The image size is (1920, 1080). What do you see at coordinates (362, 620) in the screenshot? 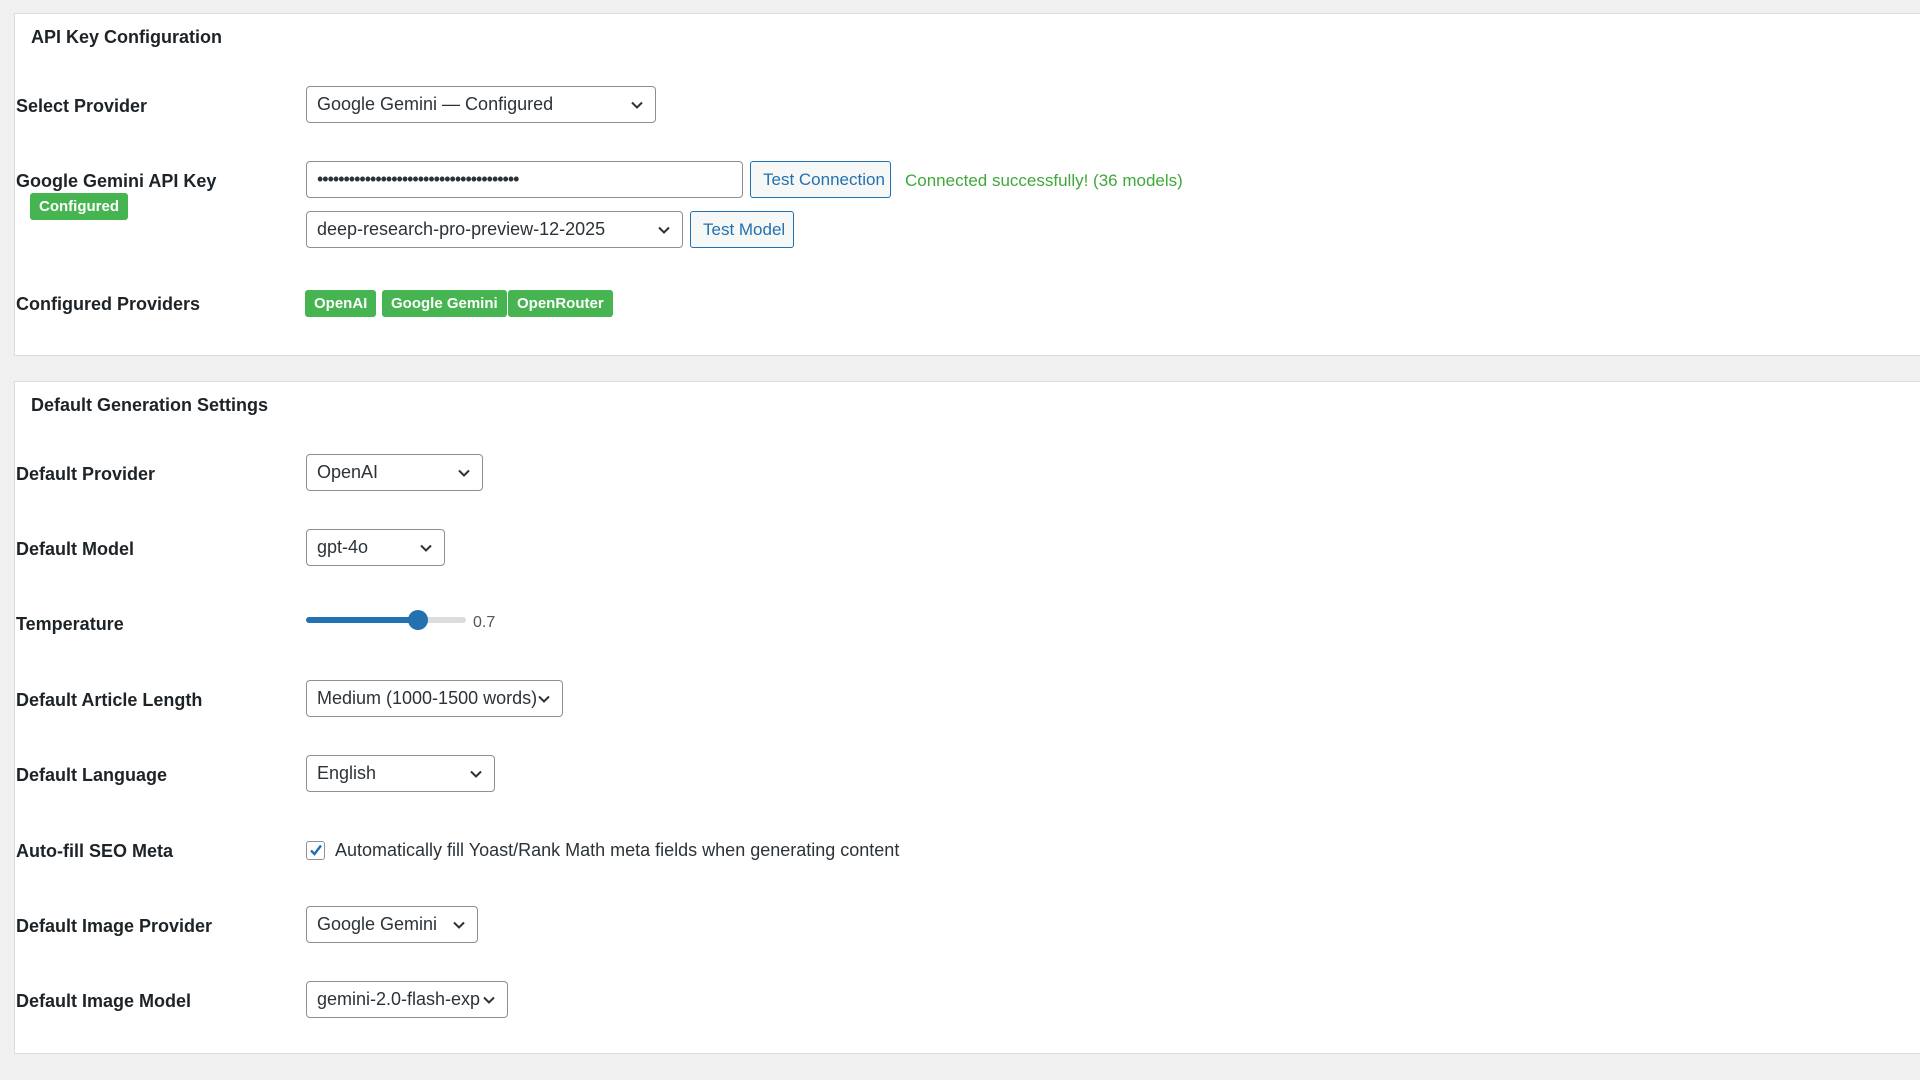
I see `slider-fill` at bounding box center [362, 620].